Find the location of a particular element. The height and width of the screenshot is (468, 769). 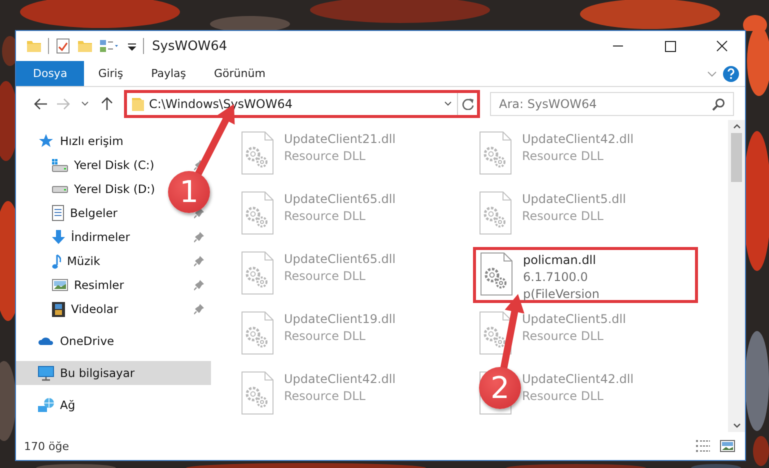

details-view-icon is located at coordinates (703, 446).